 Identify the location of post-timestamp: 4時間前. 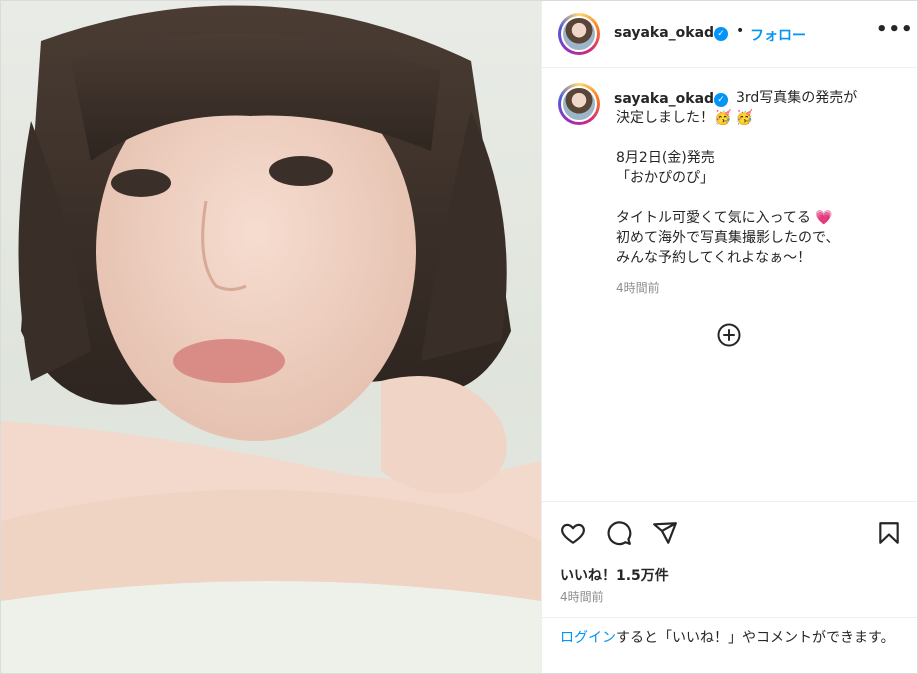
(582, 597).